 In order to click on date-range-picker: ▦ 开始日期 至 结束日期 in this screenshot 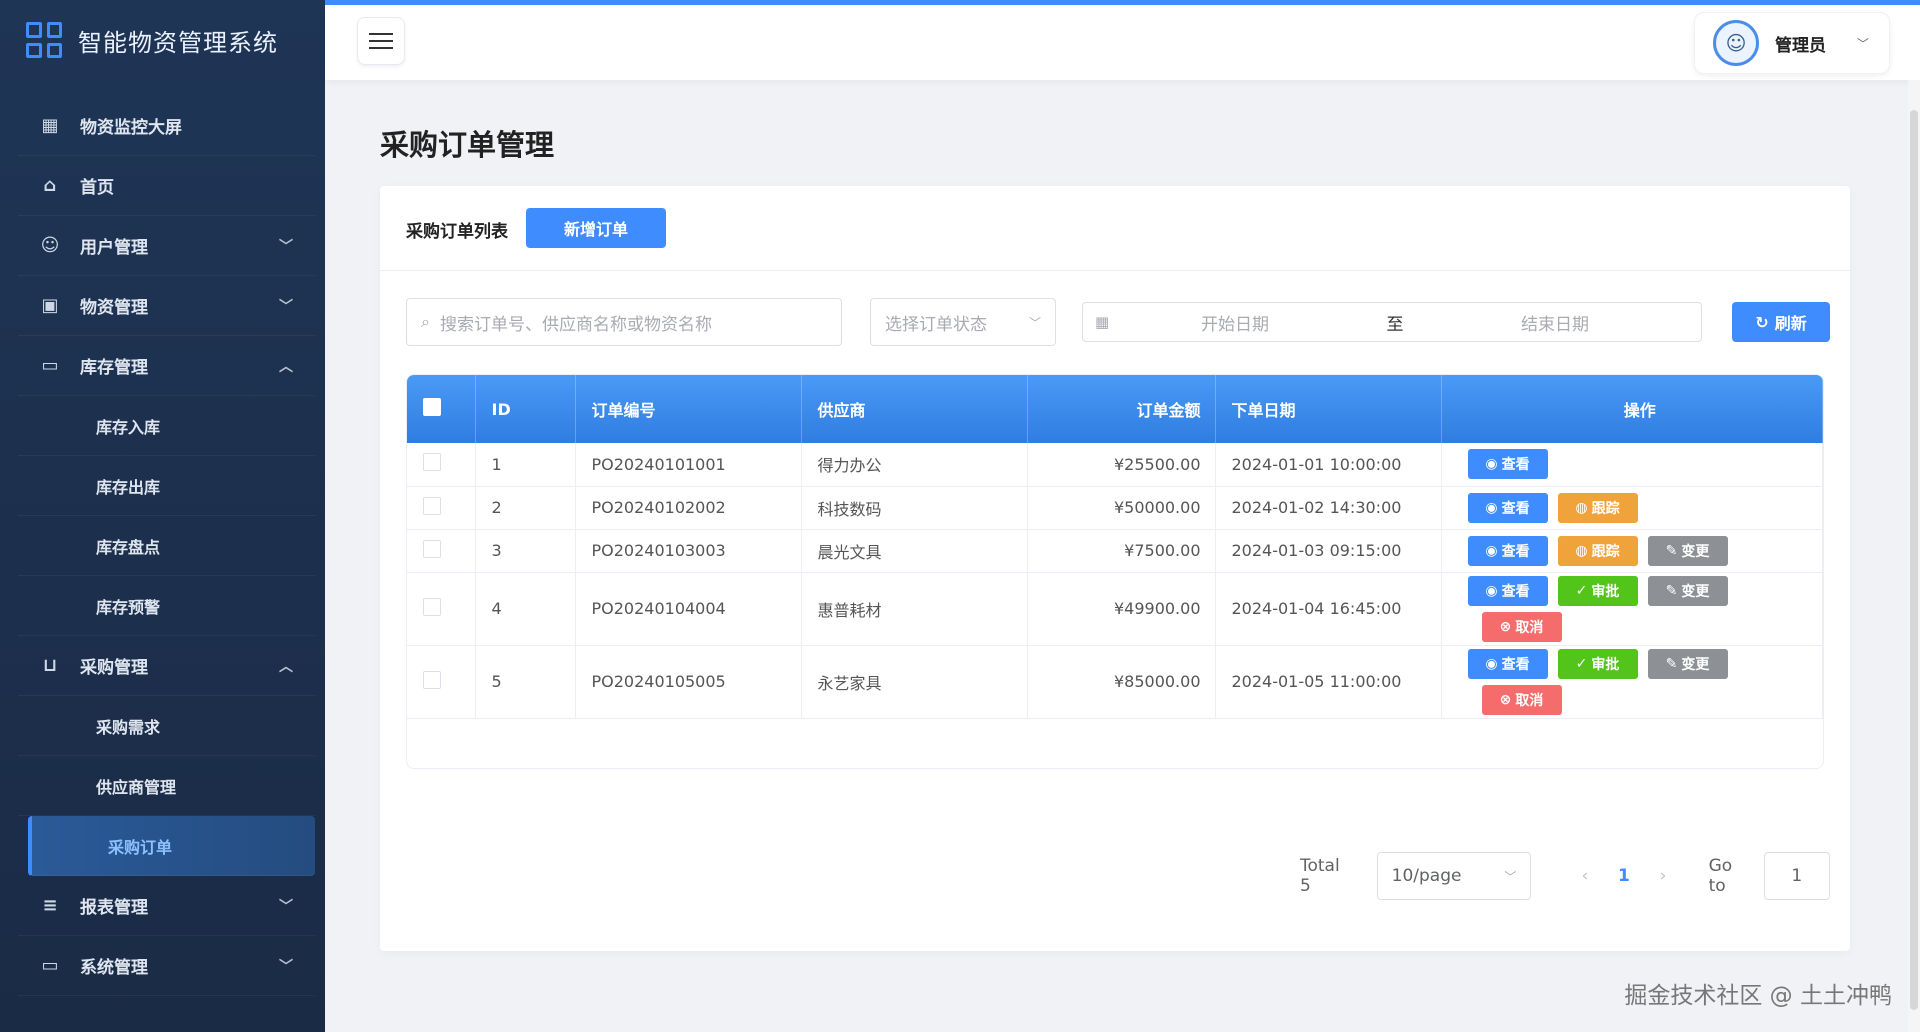, I will do `click(1392, 322)`.